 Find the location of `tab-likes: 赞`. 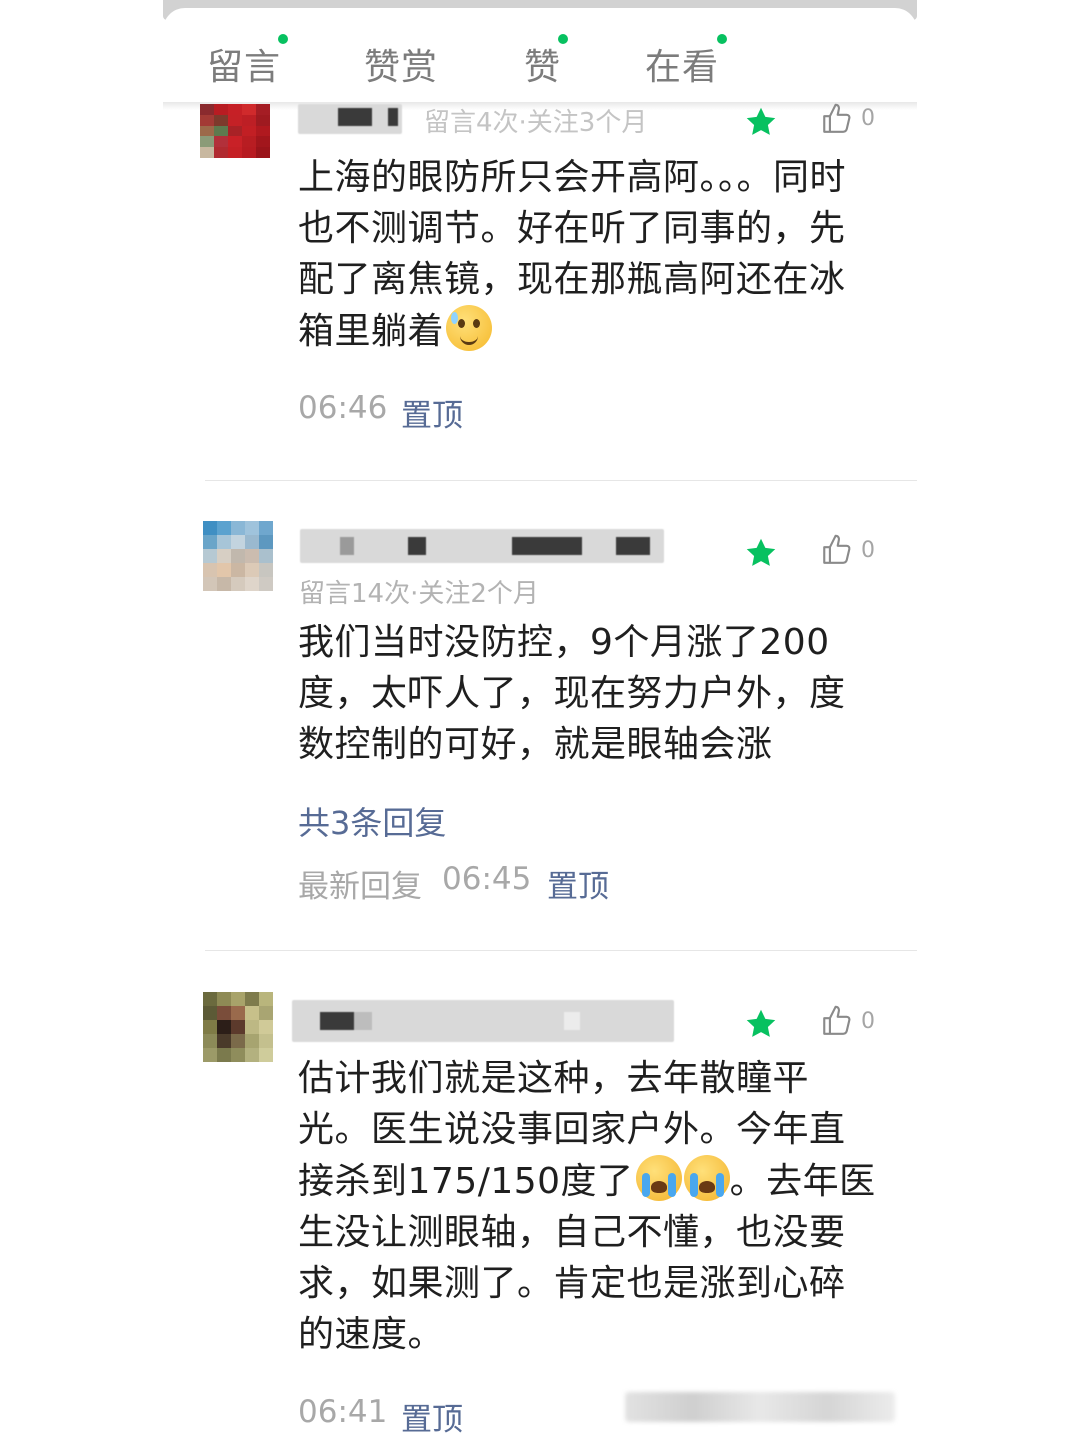

tab-likes: 赞 is located at coordinates (542, 64).